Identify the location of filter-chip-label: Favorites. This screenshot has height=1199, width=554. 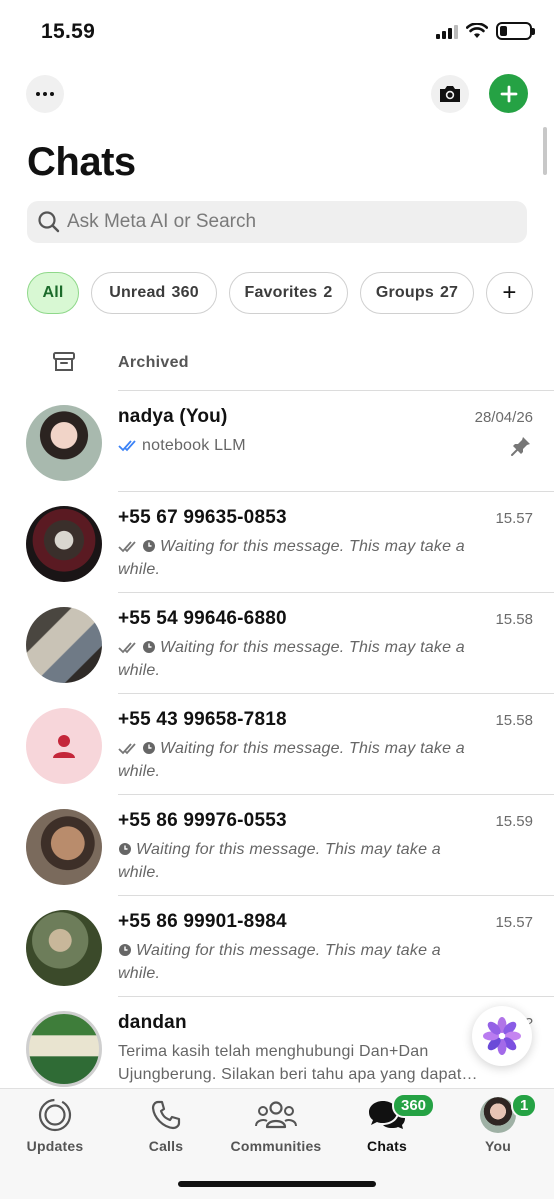
(281, 292).